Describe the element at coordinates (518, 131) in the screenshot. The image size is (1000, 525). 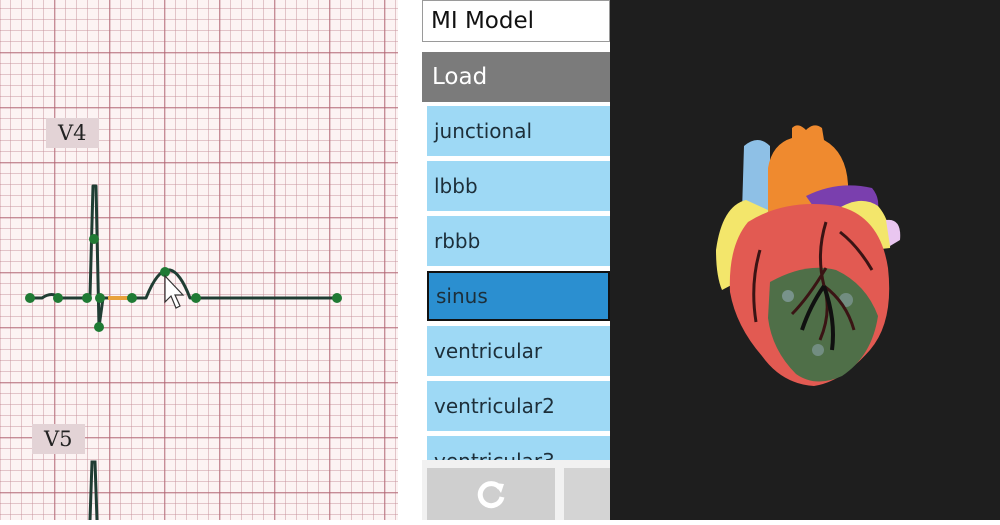
I see `list-item-junctional: junctional` at that location.